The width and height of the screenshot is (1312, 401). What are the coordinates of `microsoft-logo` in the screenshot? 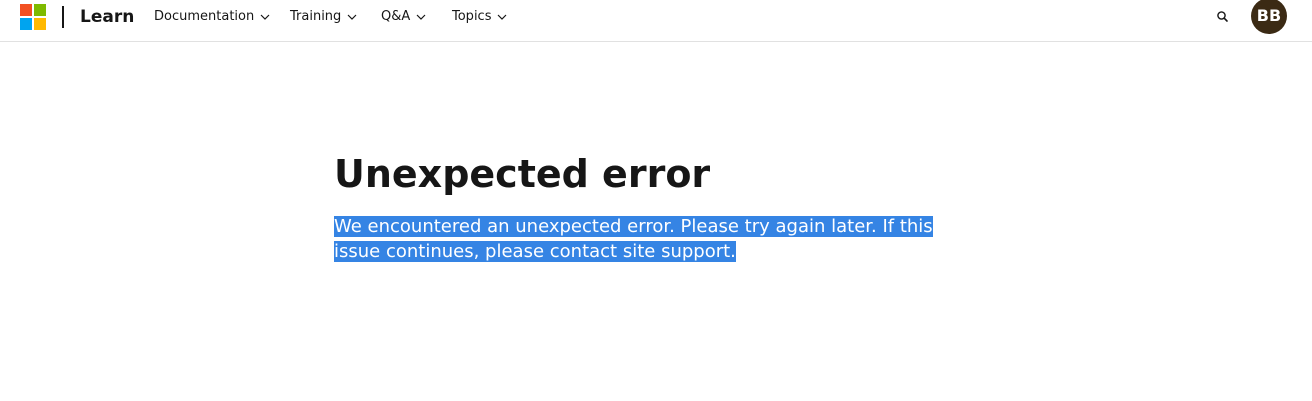 It's located at (33, 17).